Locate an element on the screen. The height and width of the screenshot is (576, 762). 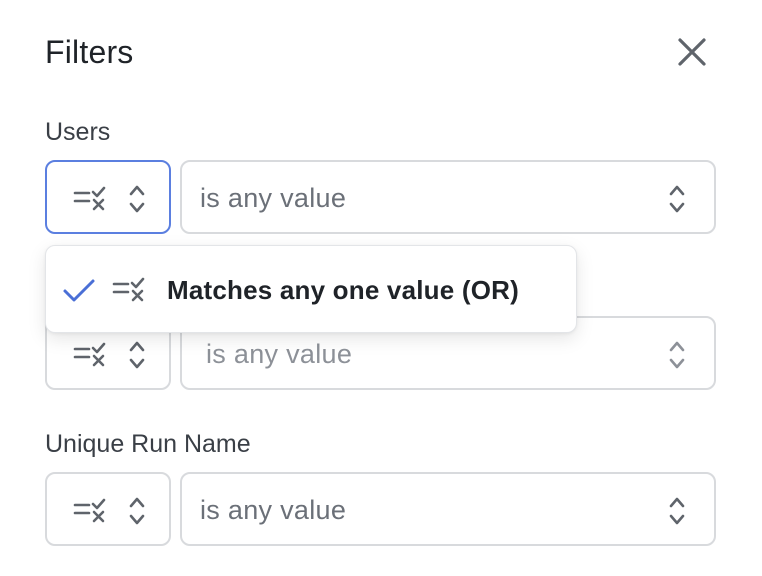
match-mode-select-unique-run-name is located at coordinates (108, 509).